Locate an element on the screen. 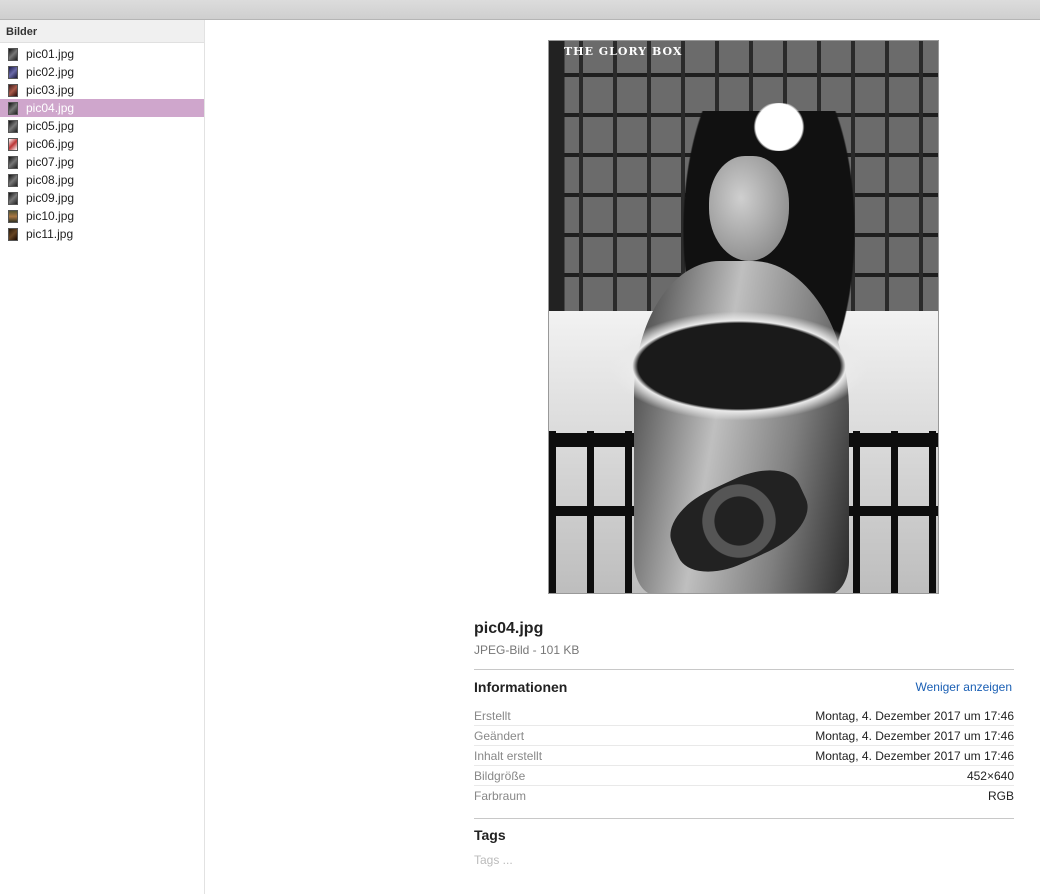 This screenshot has height=894, width=1040. tags-input is located at coordinates (744, 860).